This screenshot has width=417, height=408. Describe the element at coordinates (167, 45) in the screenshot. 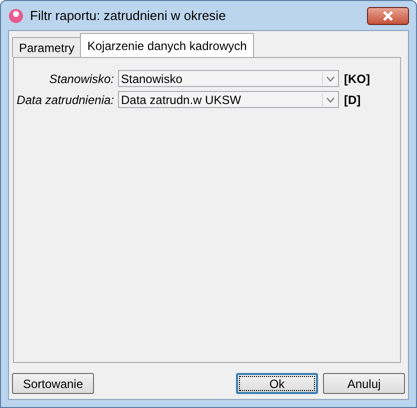

I see `tab: Kojarzenie danych kadrowych` at that location.